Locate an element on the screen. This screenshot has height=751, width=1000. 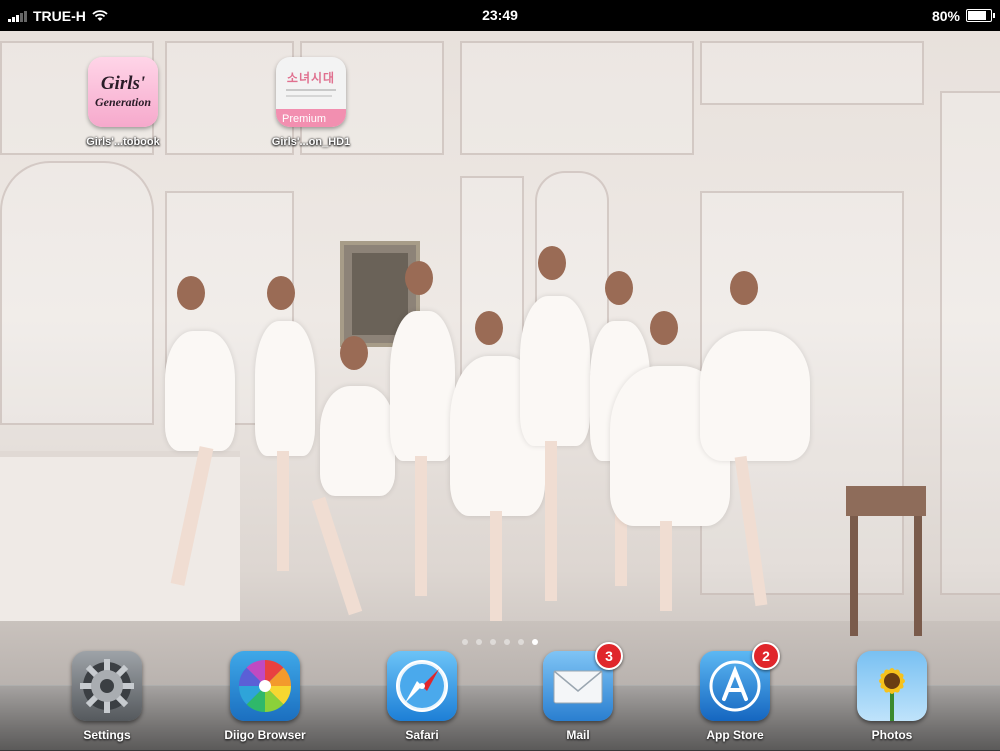
status-right: 80% is located at coordinates (963, 15).